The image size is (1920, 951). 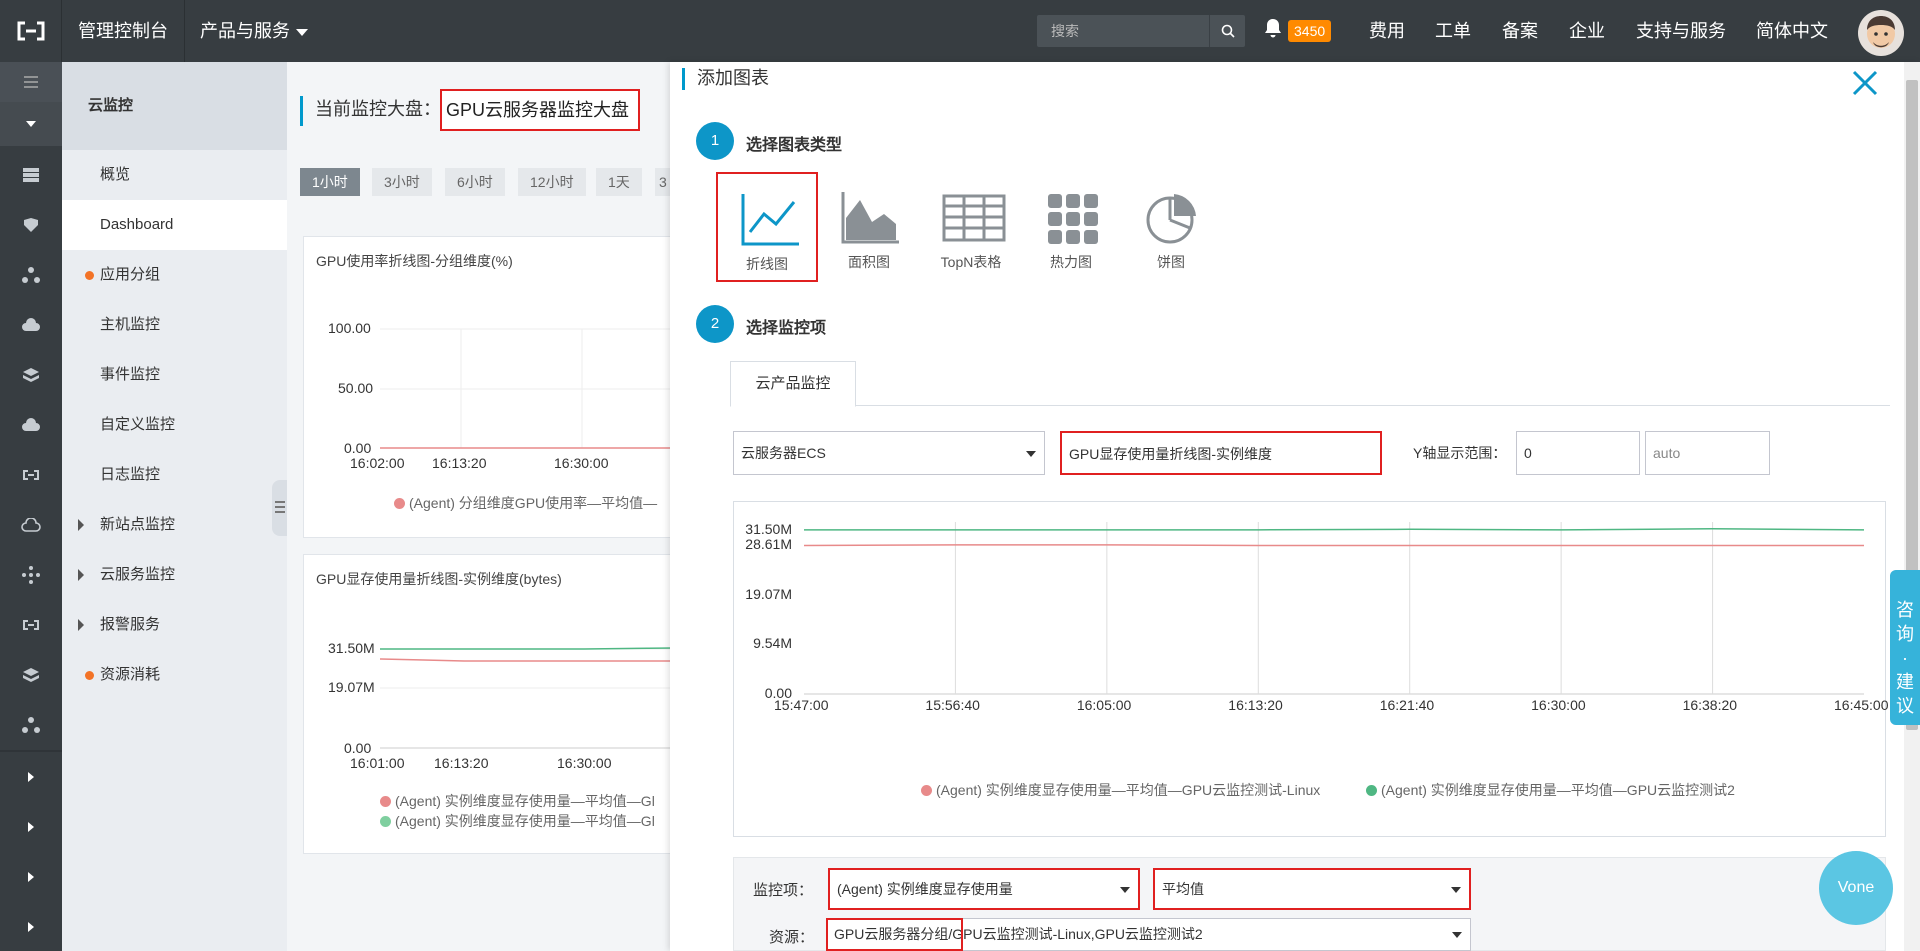 I want to click on close-icon, so click(x=1865, y=83).